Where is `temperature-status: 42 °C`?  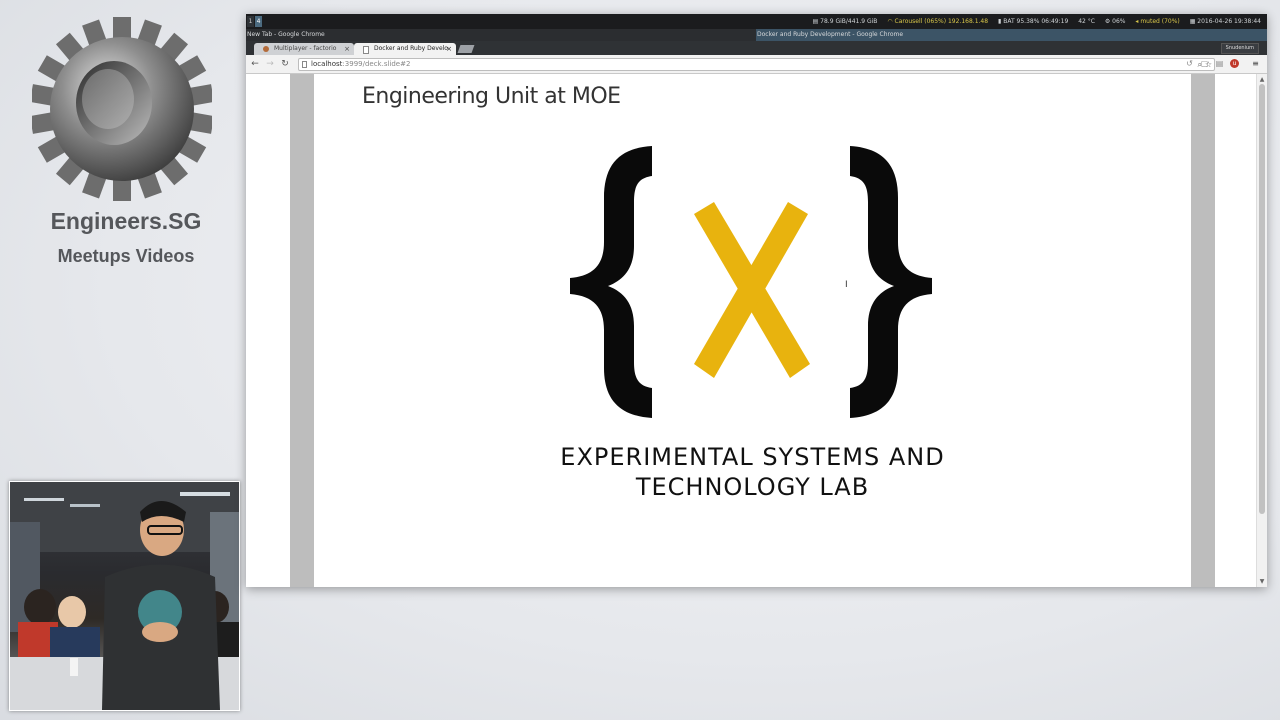
temperature-status: 42 °C is located at coordinates (1086, 21).